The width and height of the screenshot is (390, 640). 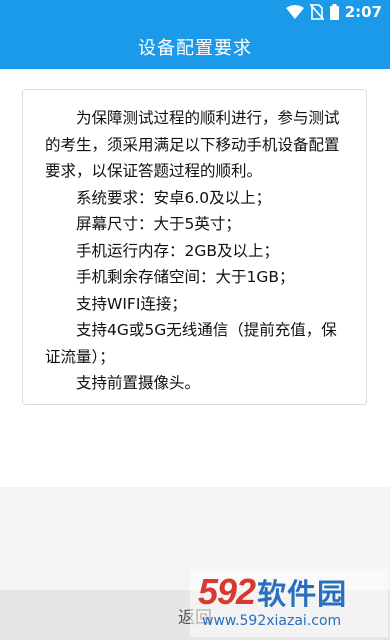 I want to click on status-icons: 2:07, so click(x=333, y=12).